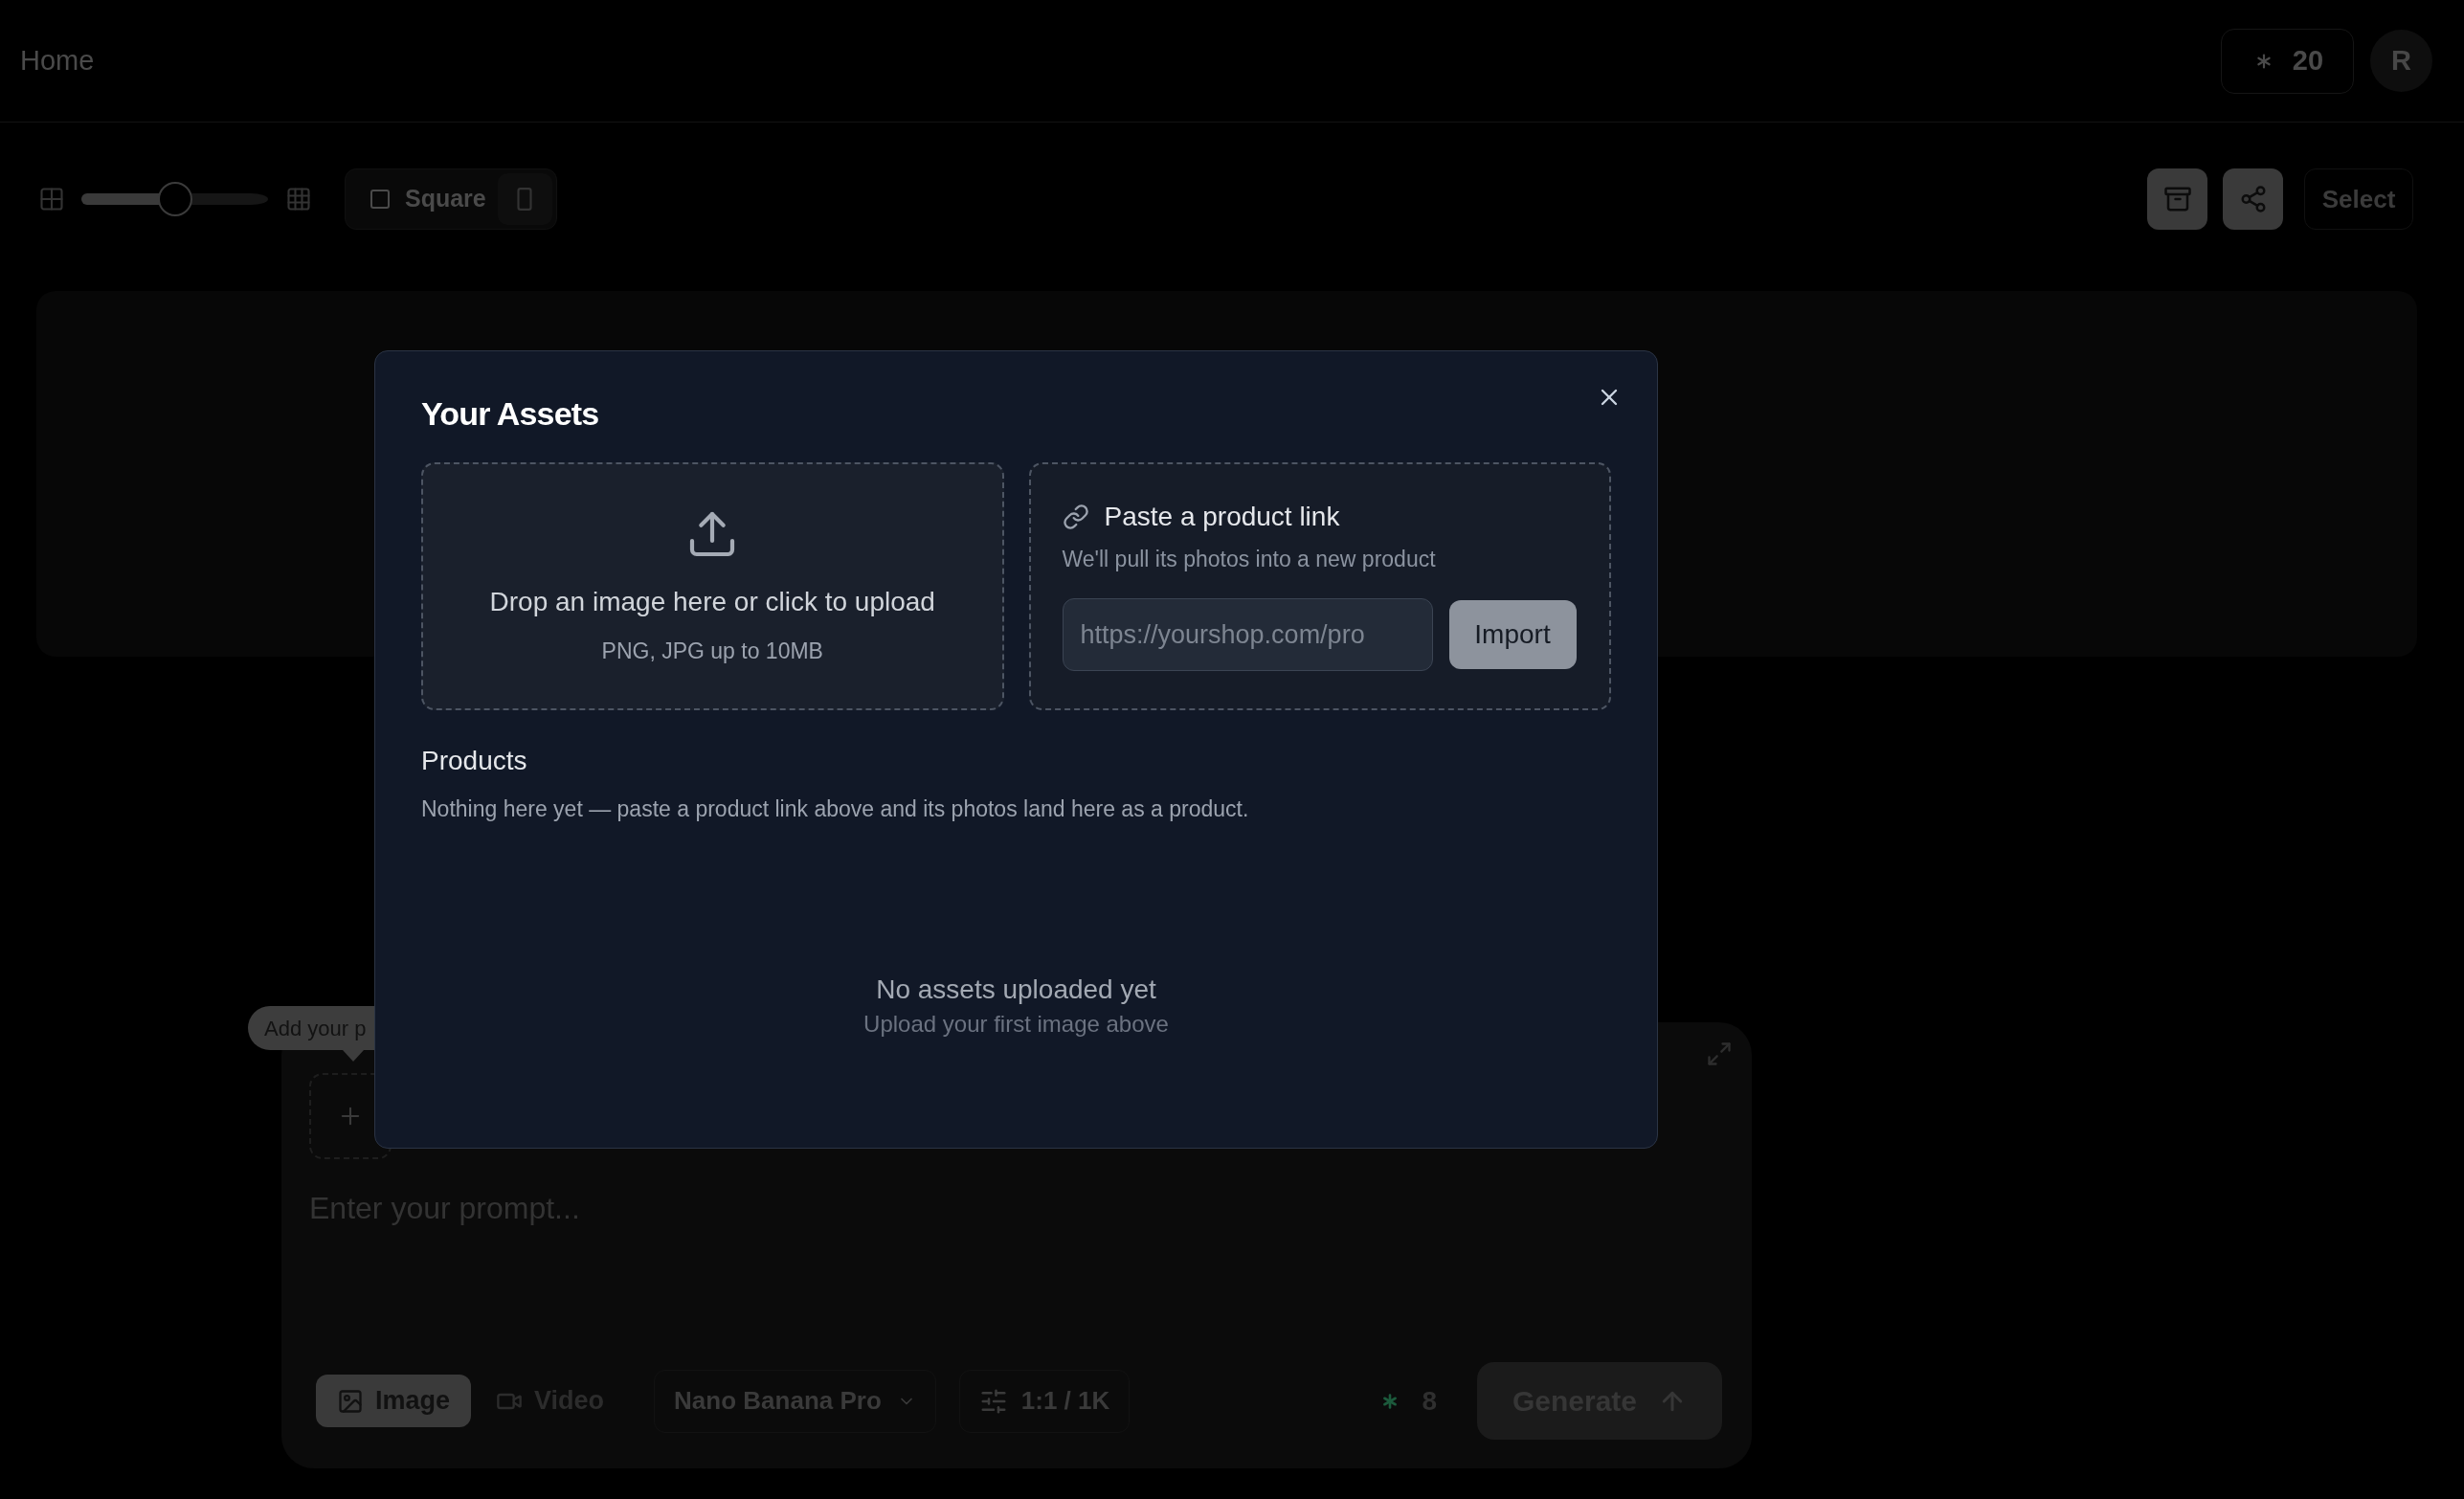  I want to click on dialog-title: Your Assets, so click(510, 414).